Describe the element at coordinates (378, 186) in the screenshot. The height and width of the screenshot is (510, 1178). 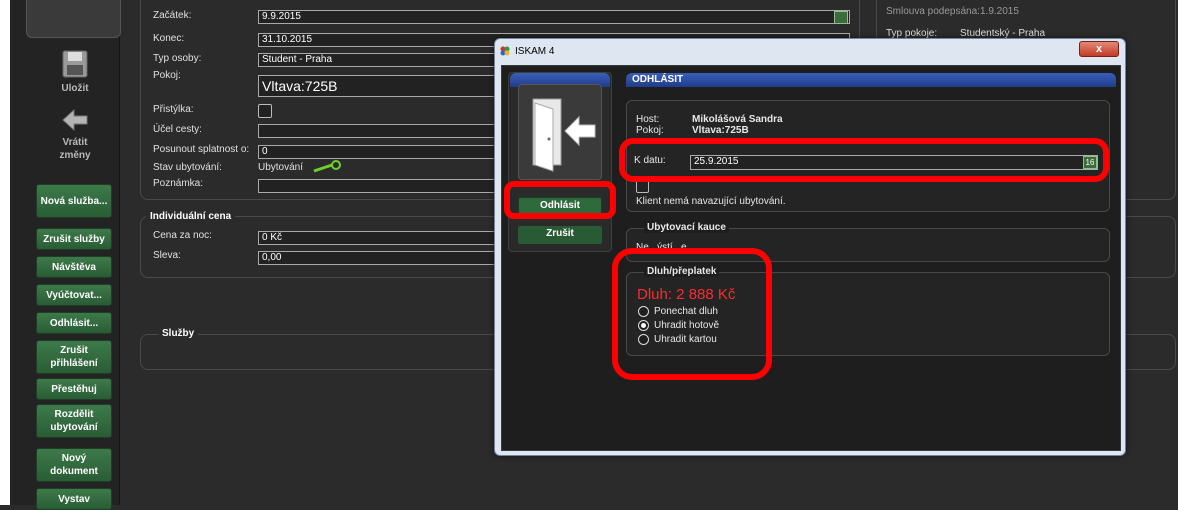
I see `note-field` at that location.